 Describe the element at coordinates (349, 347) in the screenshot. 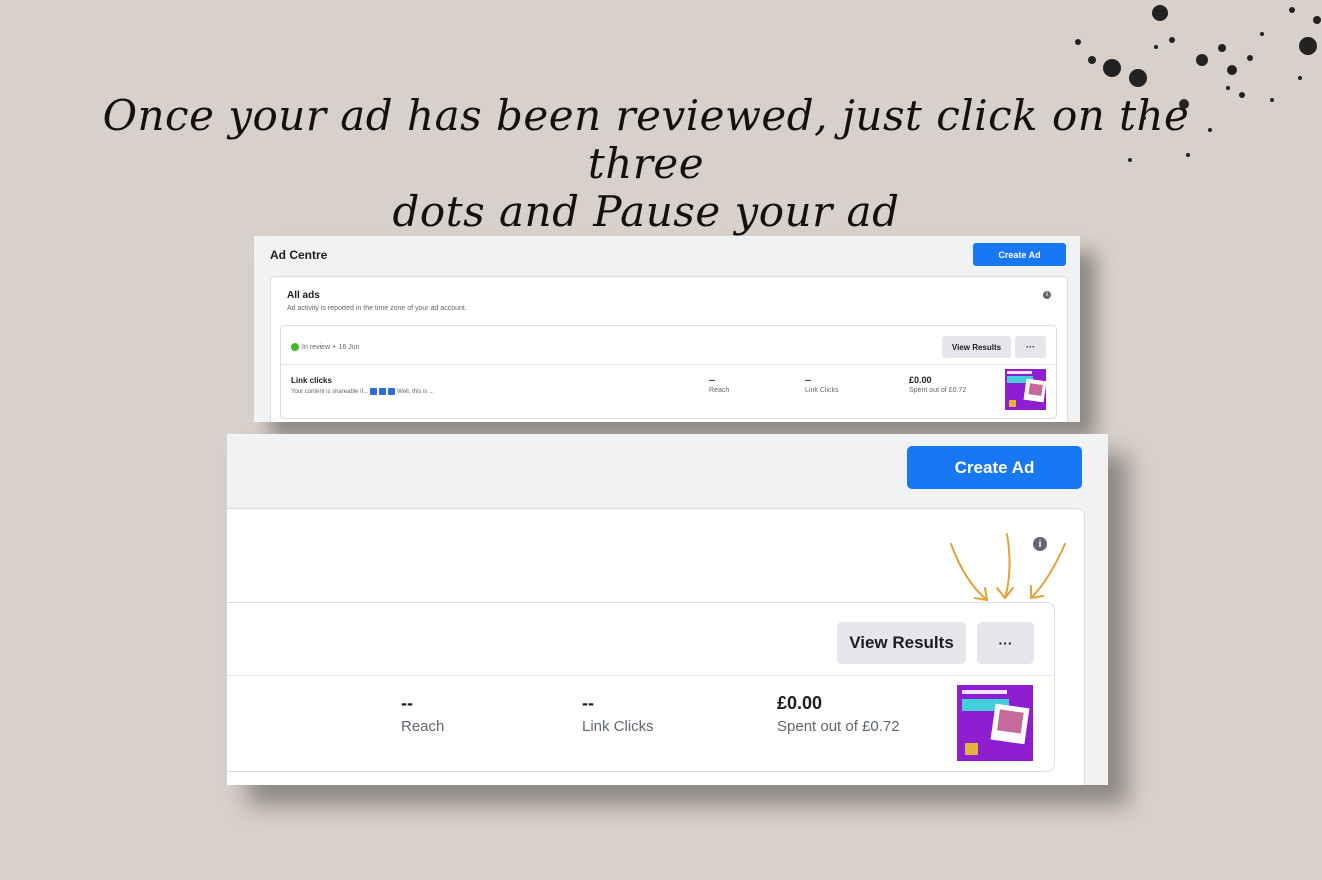

I see `ad-date: 16 Jun` at that location.